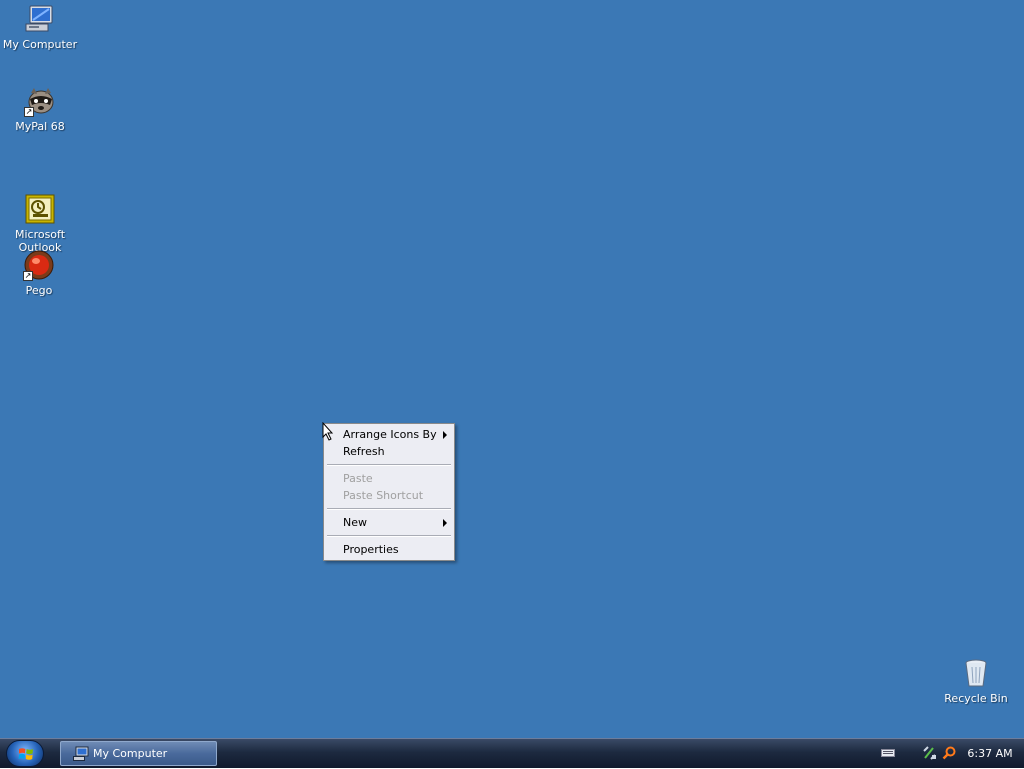 Image resolution: width=1024 pixels, height=769 pixels. I want to click on desktop-icon-pego: ↗ Pego, so click(39, 273).